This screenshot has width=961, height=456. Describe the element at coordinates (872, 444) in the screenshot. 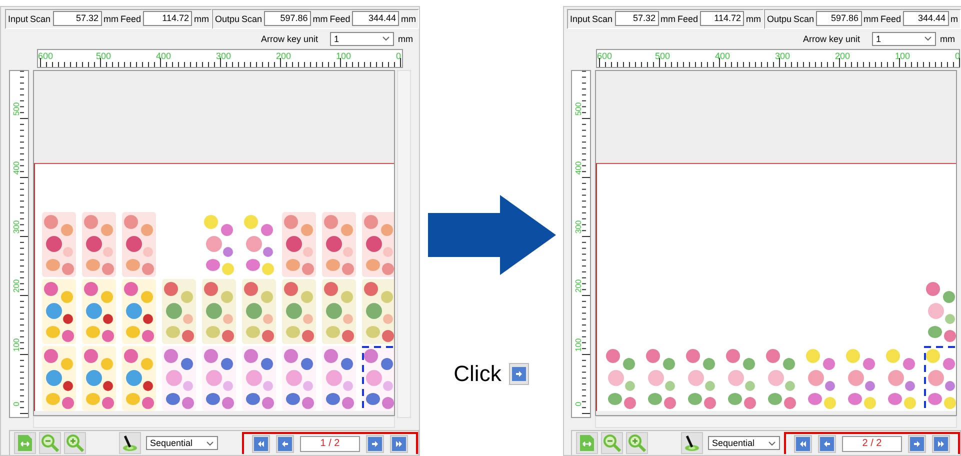

I see `page-field: 2 / 2` at that location.